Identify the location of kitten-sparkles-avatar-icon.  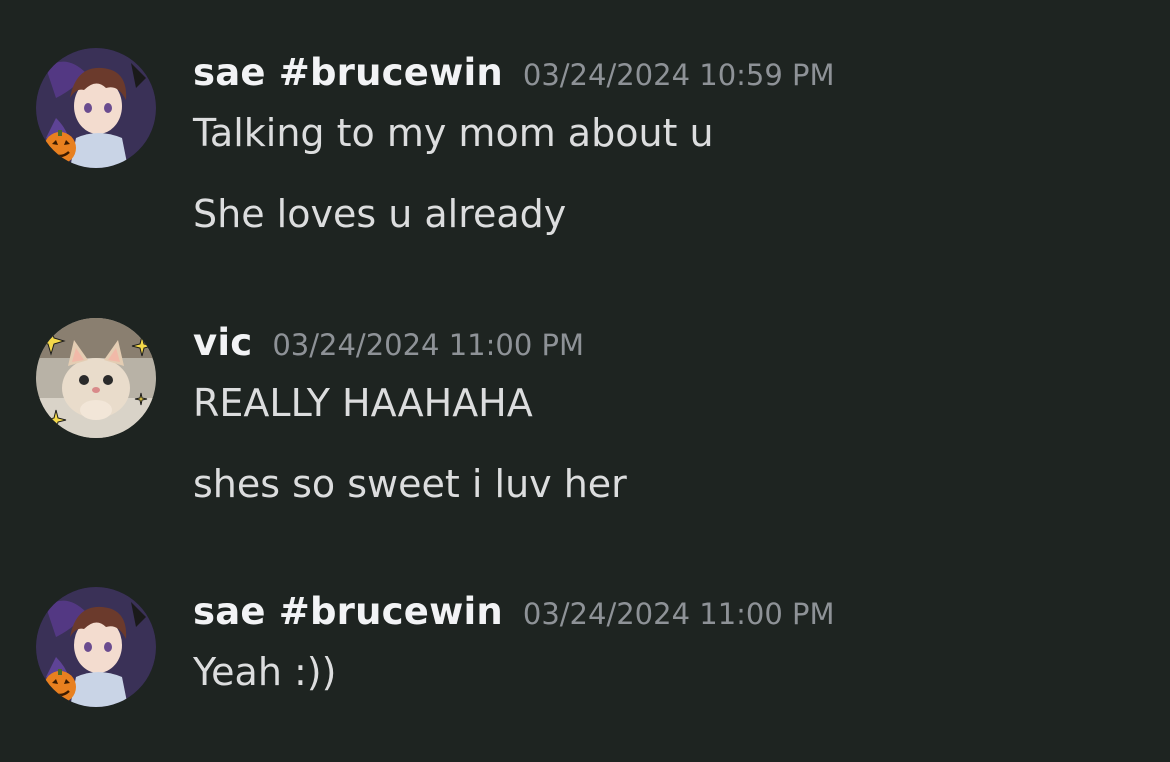
(96, 378).